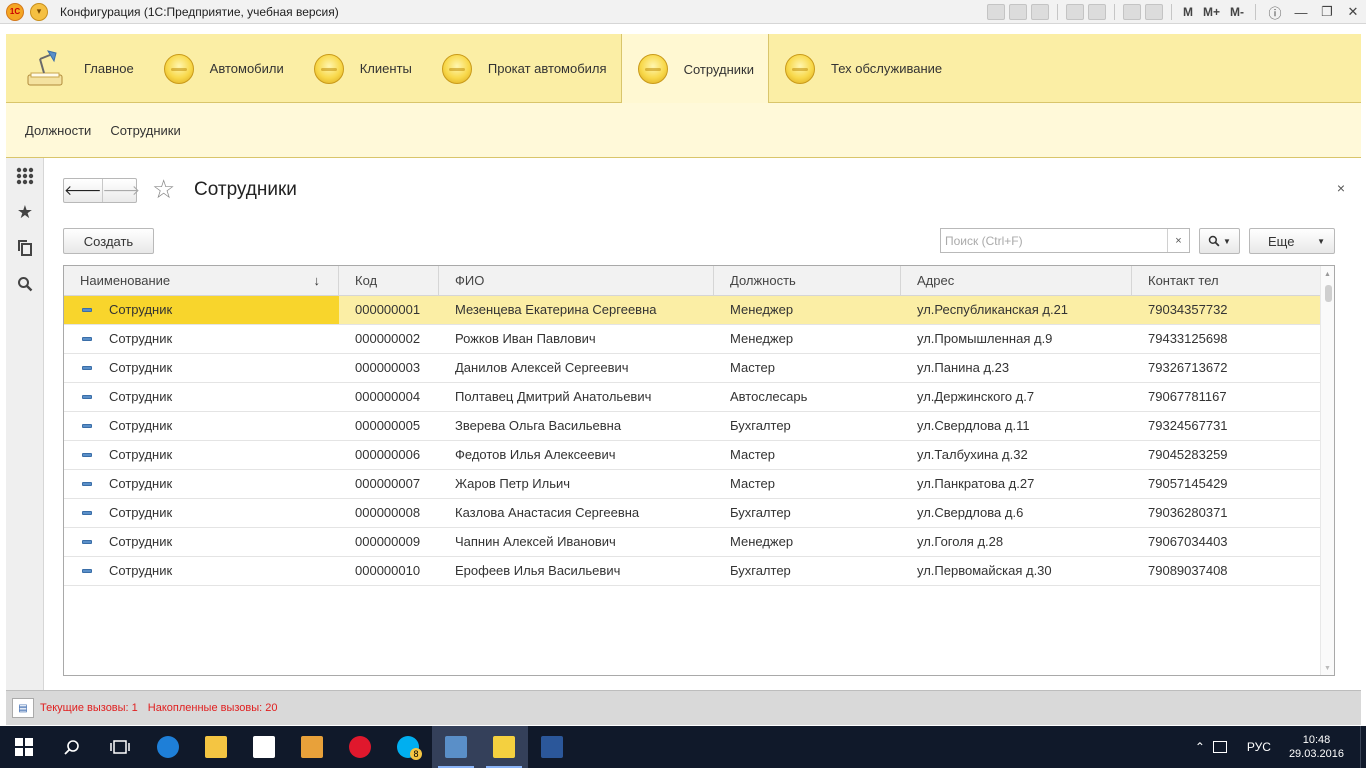 The height and width of the screenshot is (768, 1366). What do you see at coordinates (360, 747) in the screenshot?
I see `opera-browser-icon` at bounding box center [360, 747].